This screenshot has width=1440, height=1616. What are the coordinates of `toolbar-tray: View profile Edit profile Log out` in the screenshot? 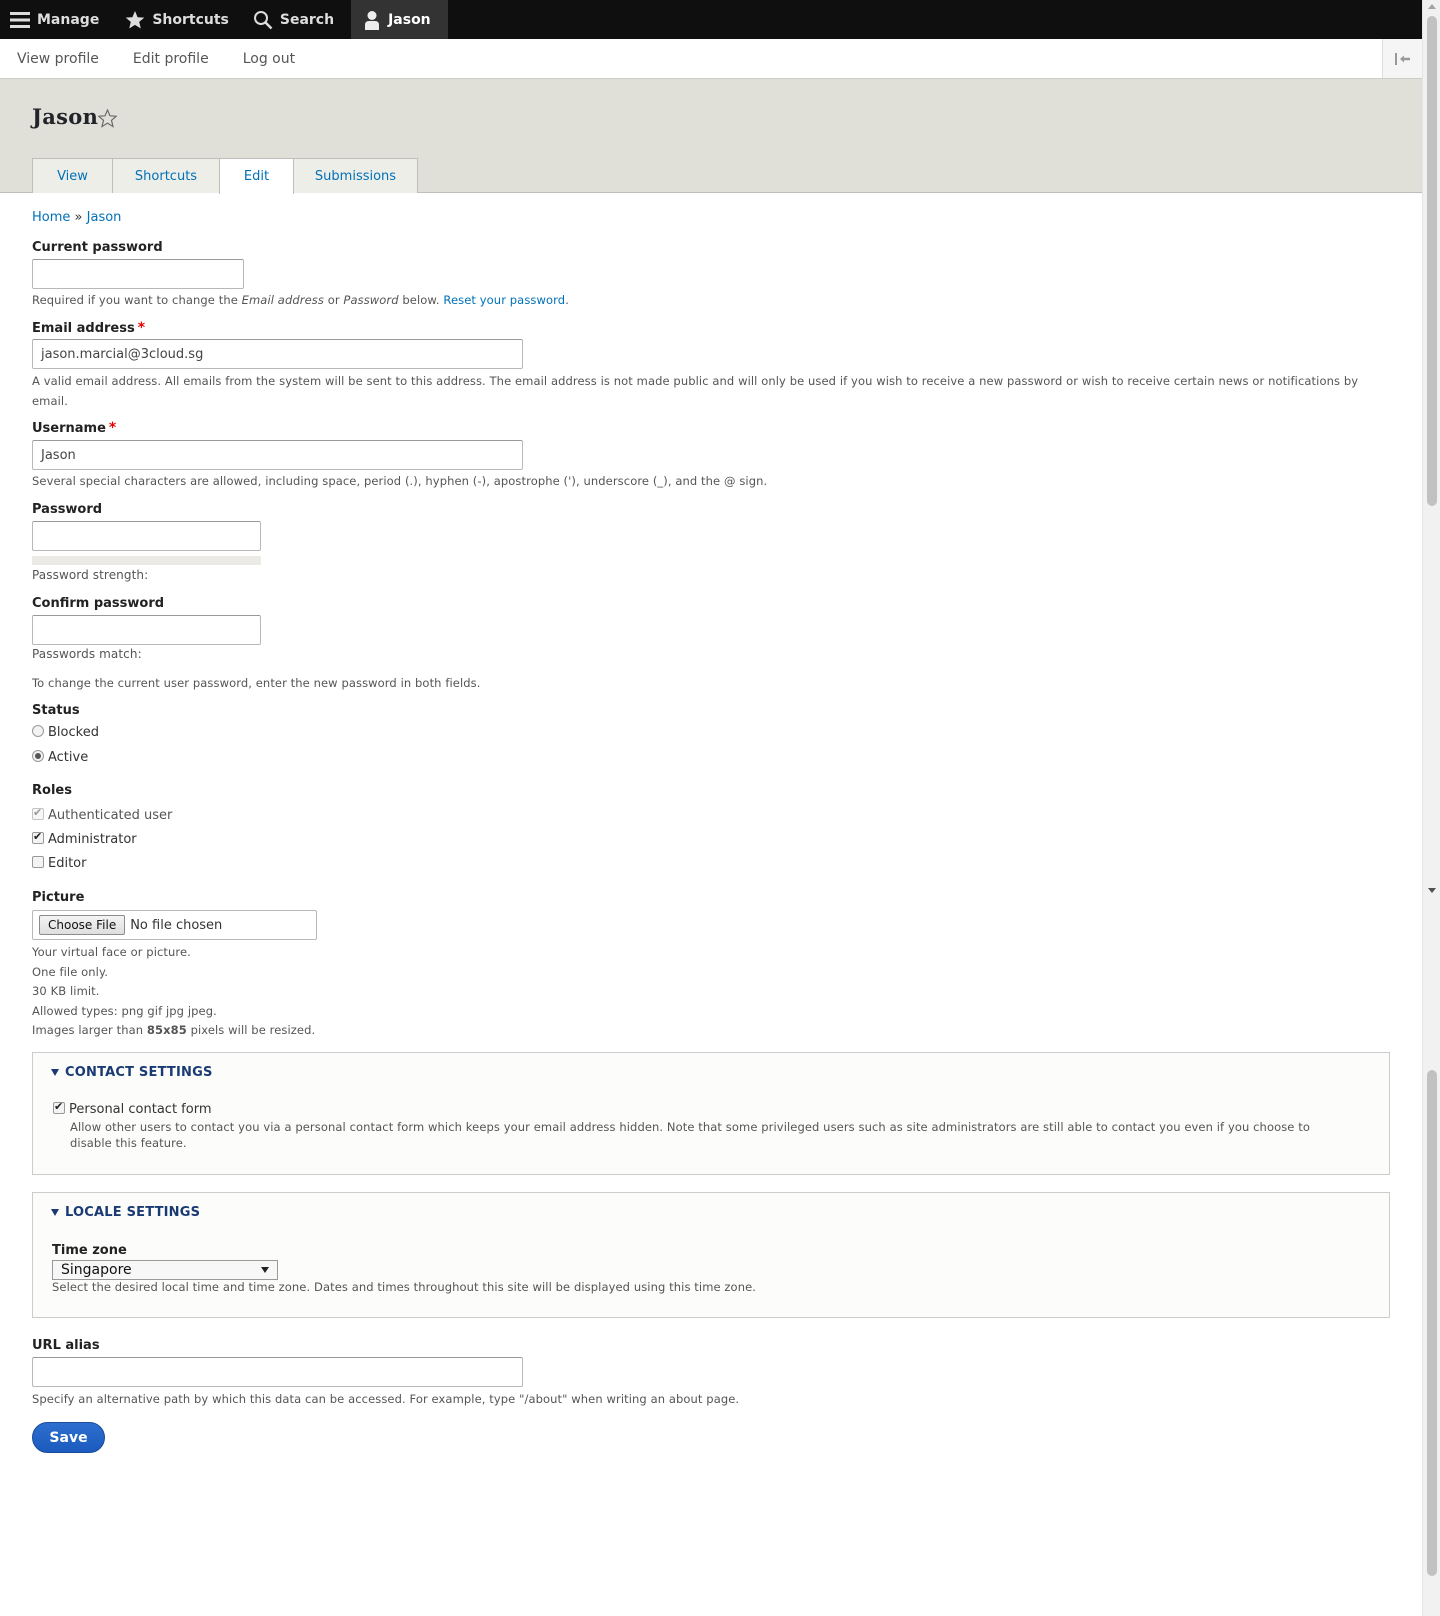 It's located at (711, 59).